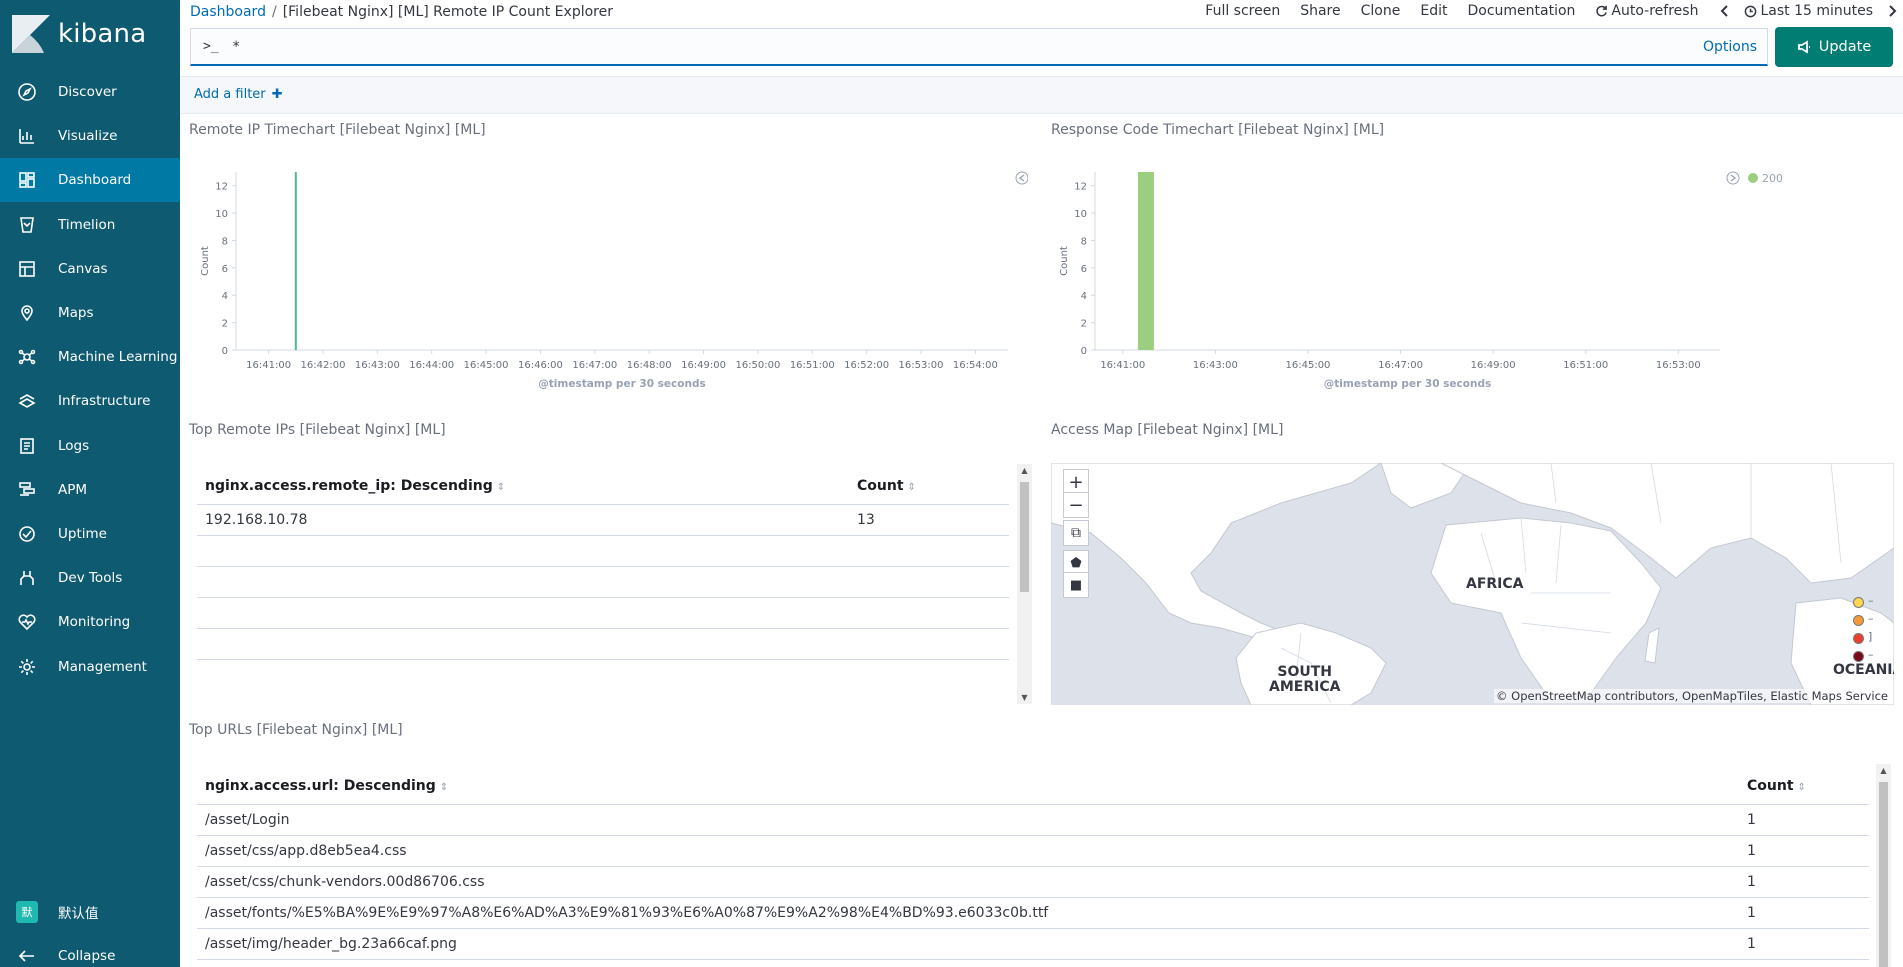 The height and width of the screenshot is (967, 1903). I want to click on fit-bounds-button: ⧉, so click(1076, 533).